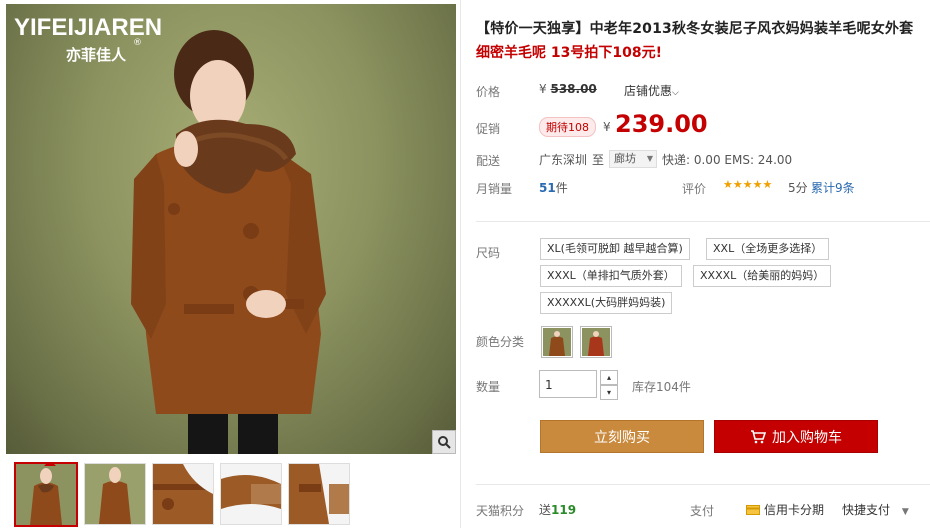 Image resolution: width=930 pixels, height=528 pixels. Describe the element at coordinates (758, 436) in the screenshot. I see `cart-icon` at that location.